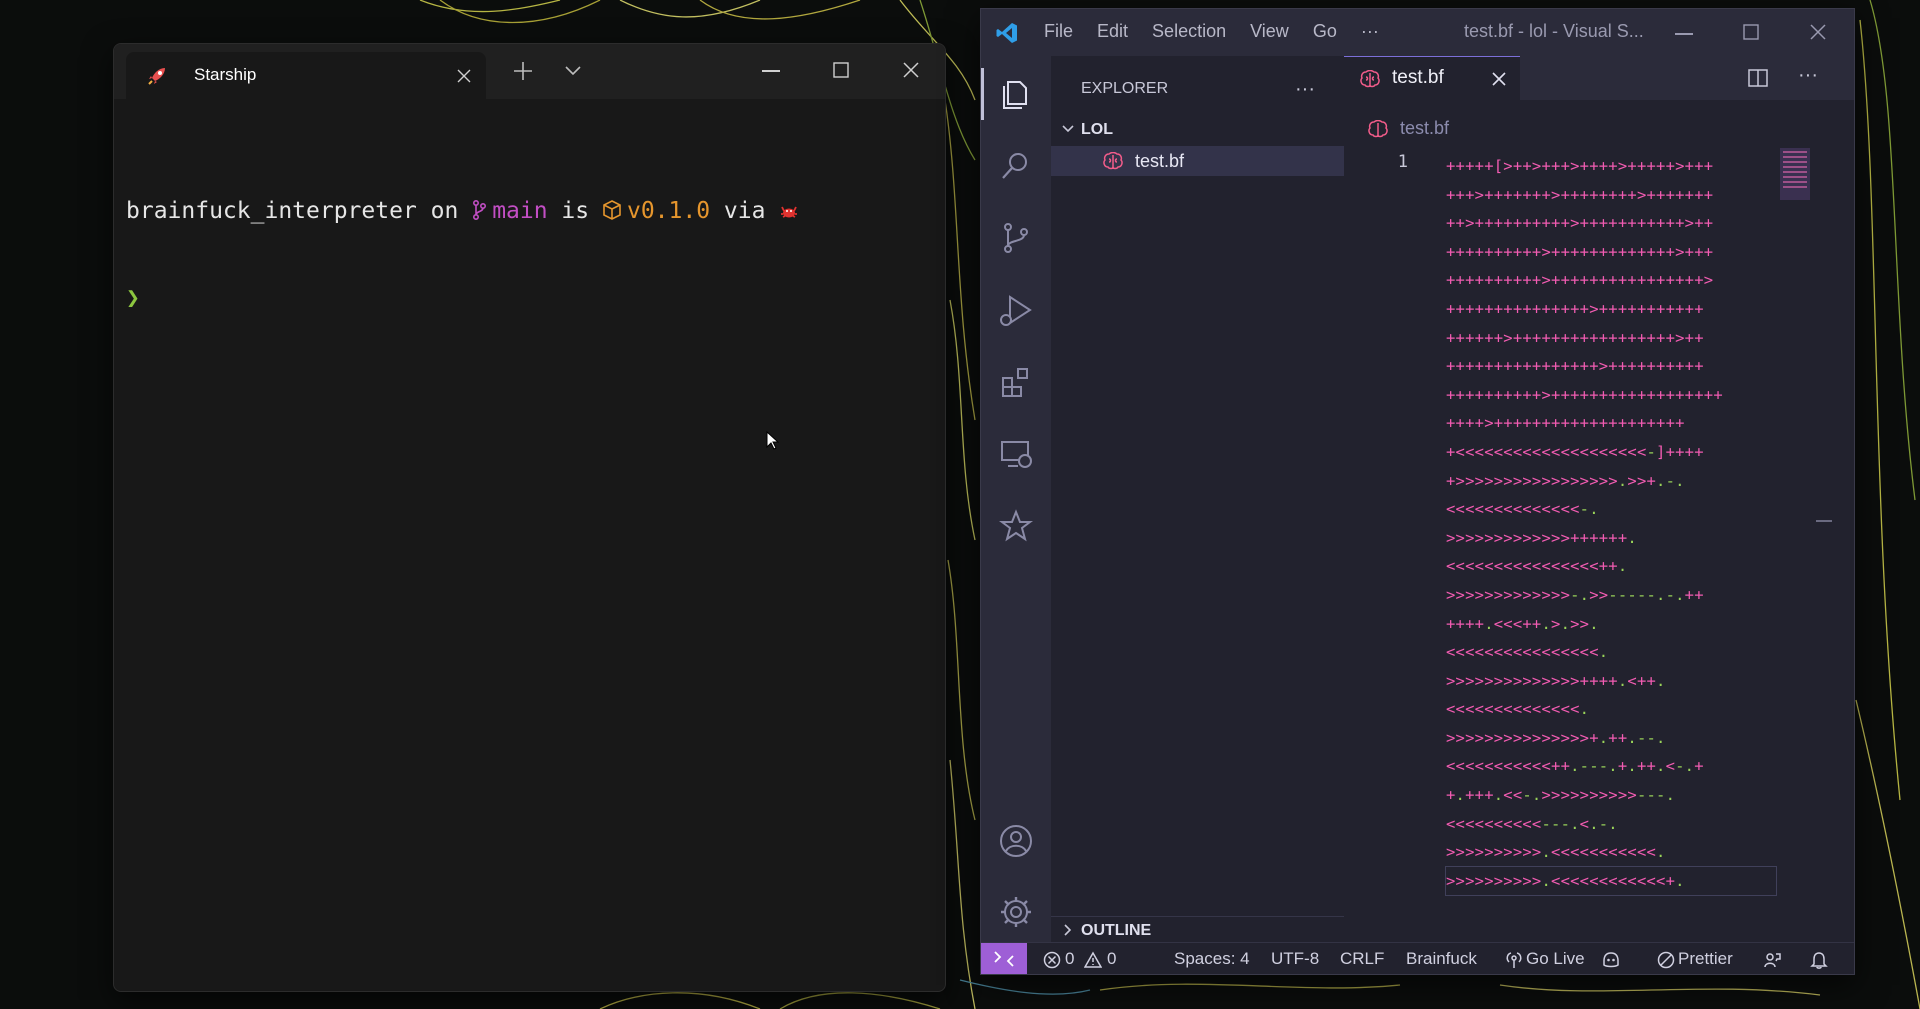 The height and width of the screenshot is (1009, 1920). Describe the element at coordinates (1705, 959) in the screenshot. I see `prettier-status: Prettier` at that location.